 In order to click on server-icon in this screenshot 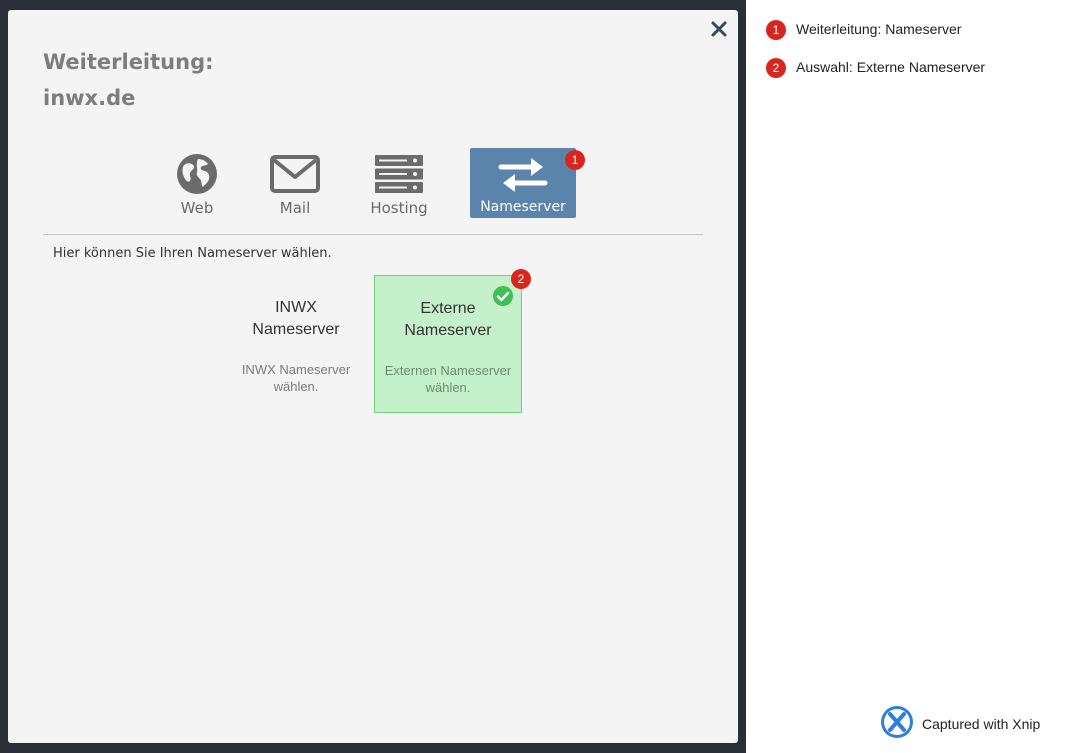, I will do `click(399, 174)`.